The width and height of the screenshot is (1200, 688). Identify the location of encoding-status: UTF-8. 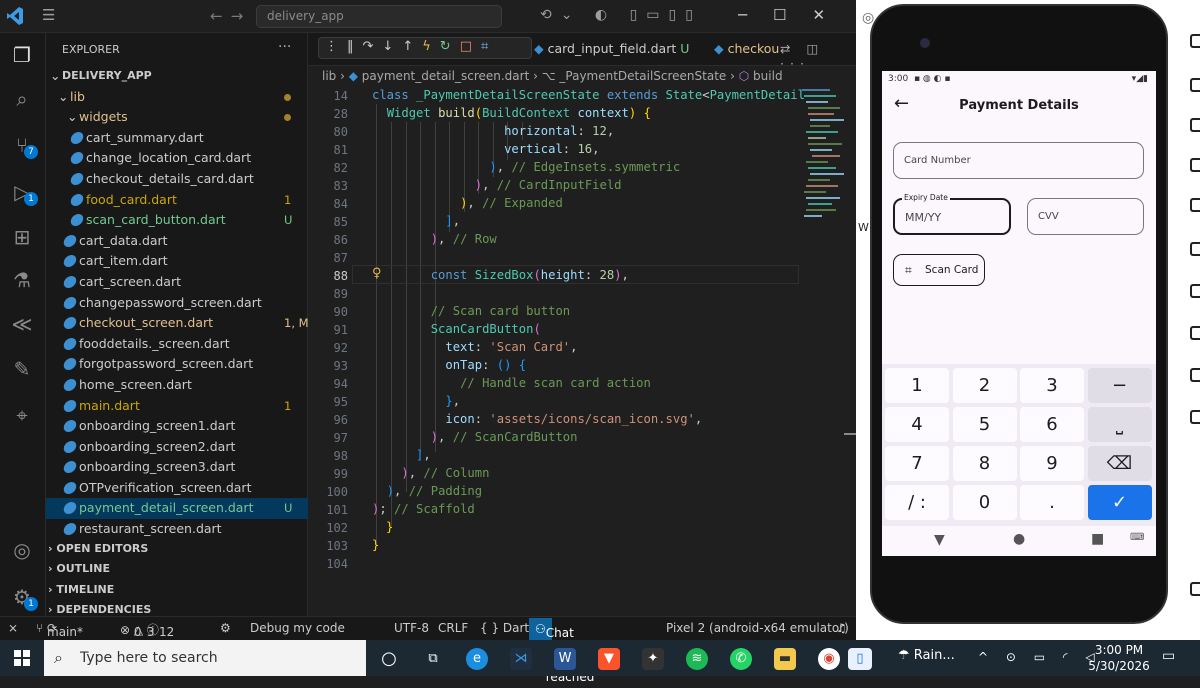
(411, 628).